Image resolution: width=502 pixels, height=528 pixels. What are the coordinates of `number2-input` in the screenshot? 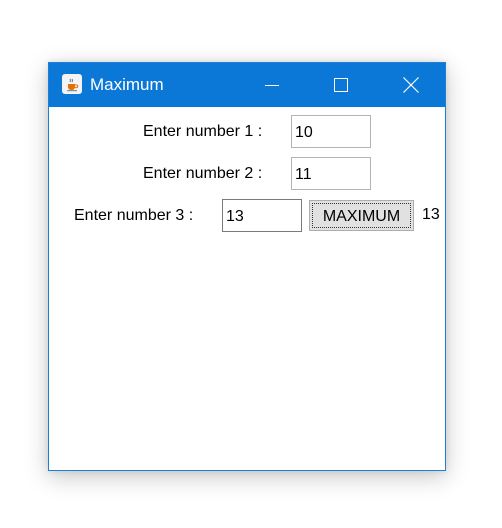 It's located at (331, 173).